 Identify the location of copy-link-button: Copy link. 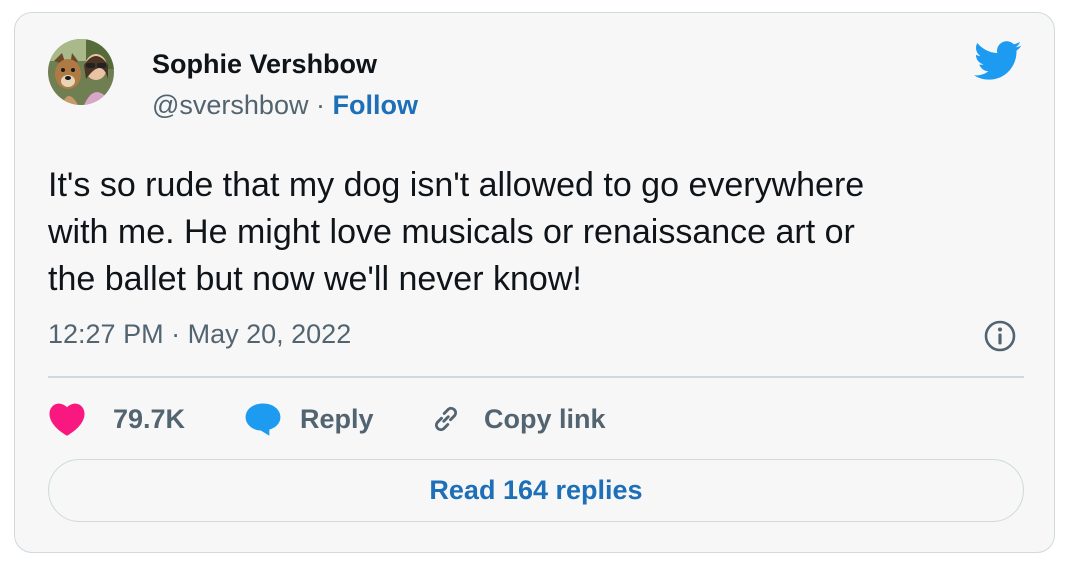
(538, 419).